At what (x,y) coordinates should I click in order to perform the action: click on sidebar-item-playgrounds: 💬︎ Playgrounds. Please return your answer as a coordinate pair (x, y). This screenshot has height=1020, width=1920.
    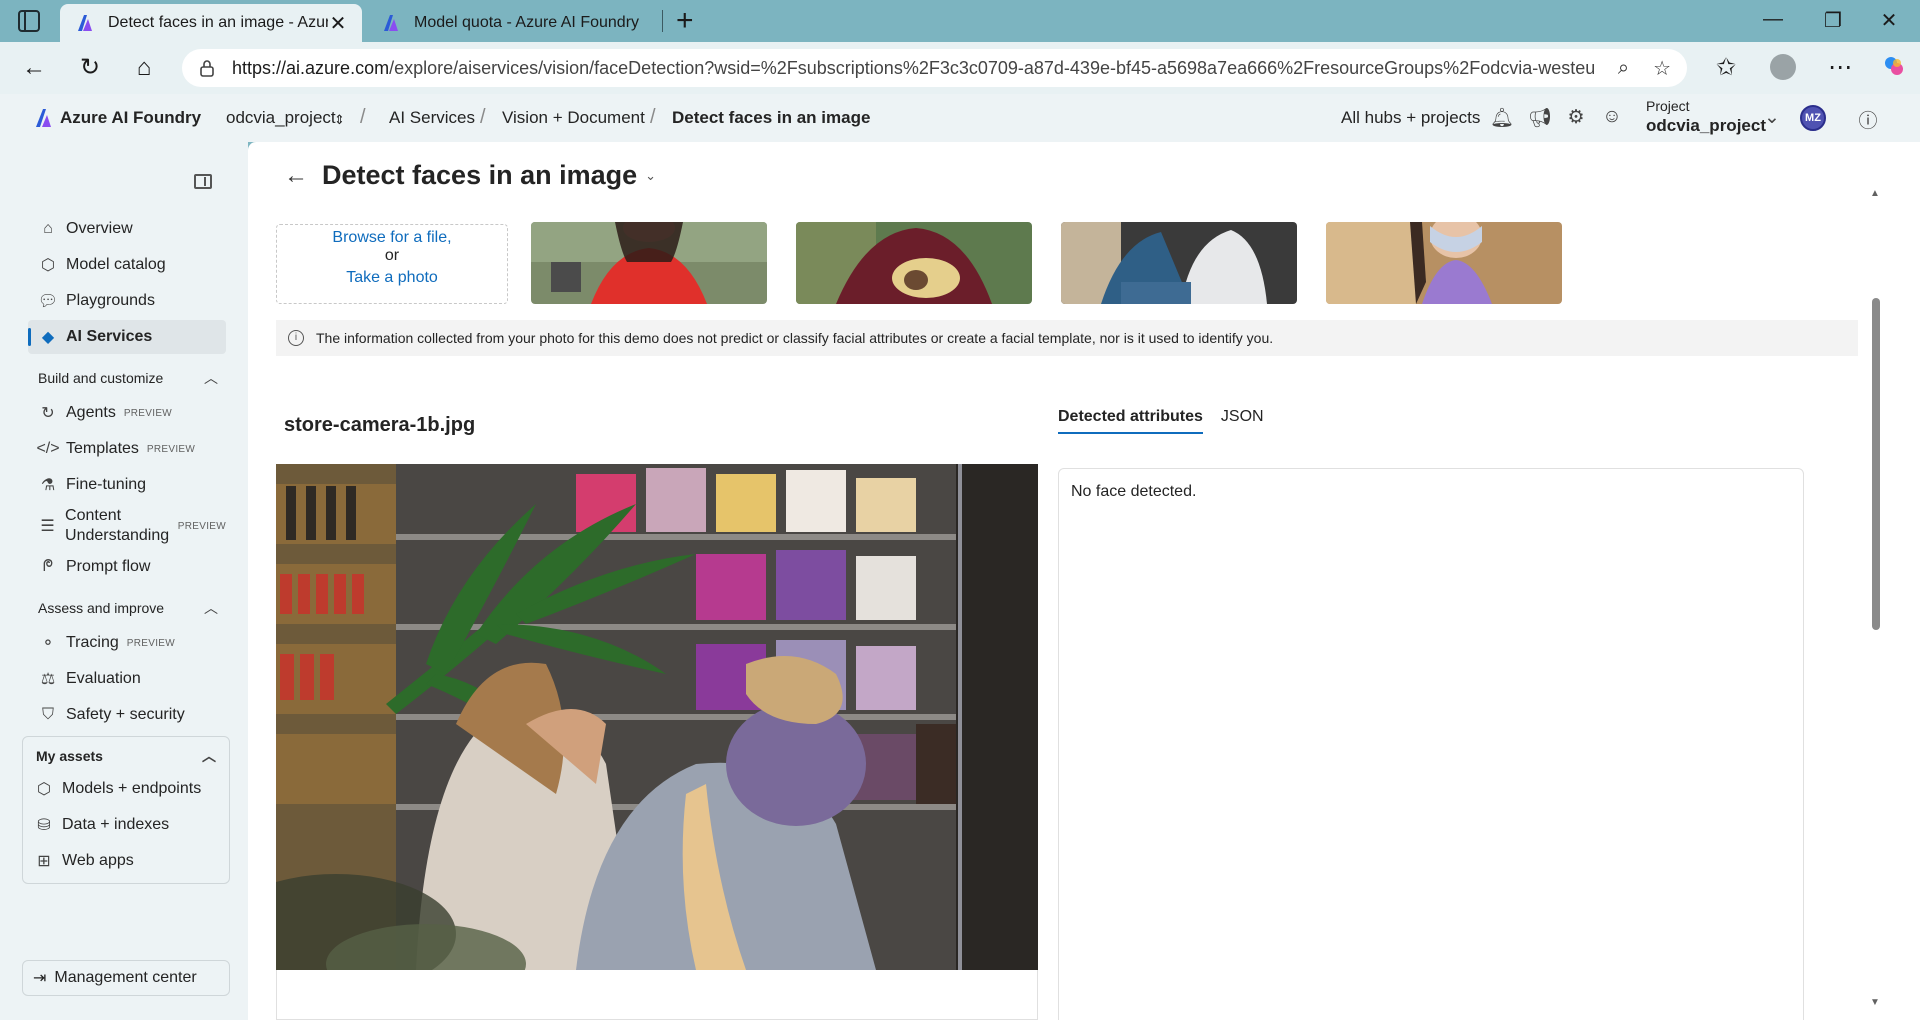
    Looking at the image, I should click on (127, 301).